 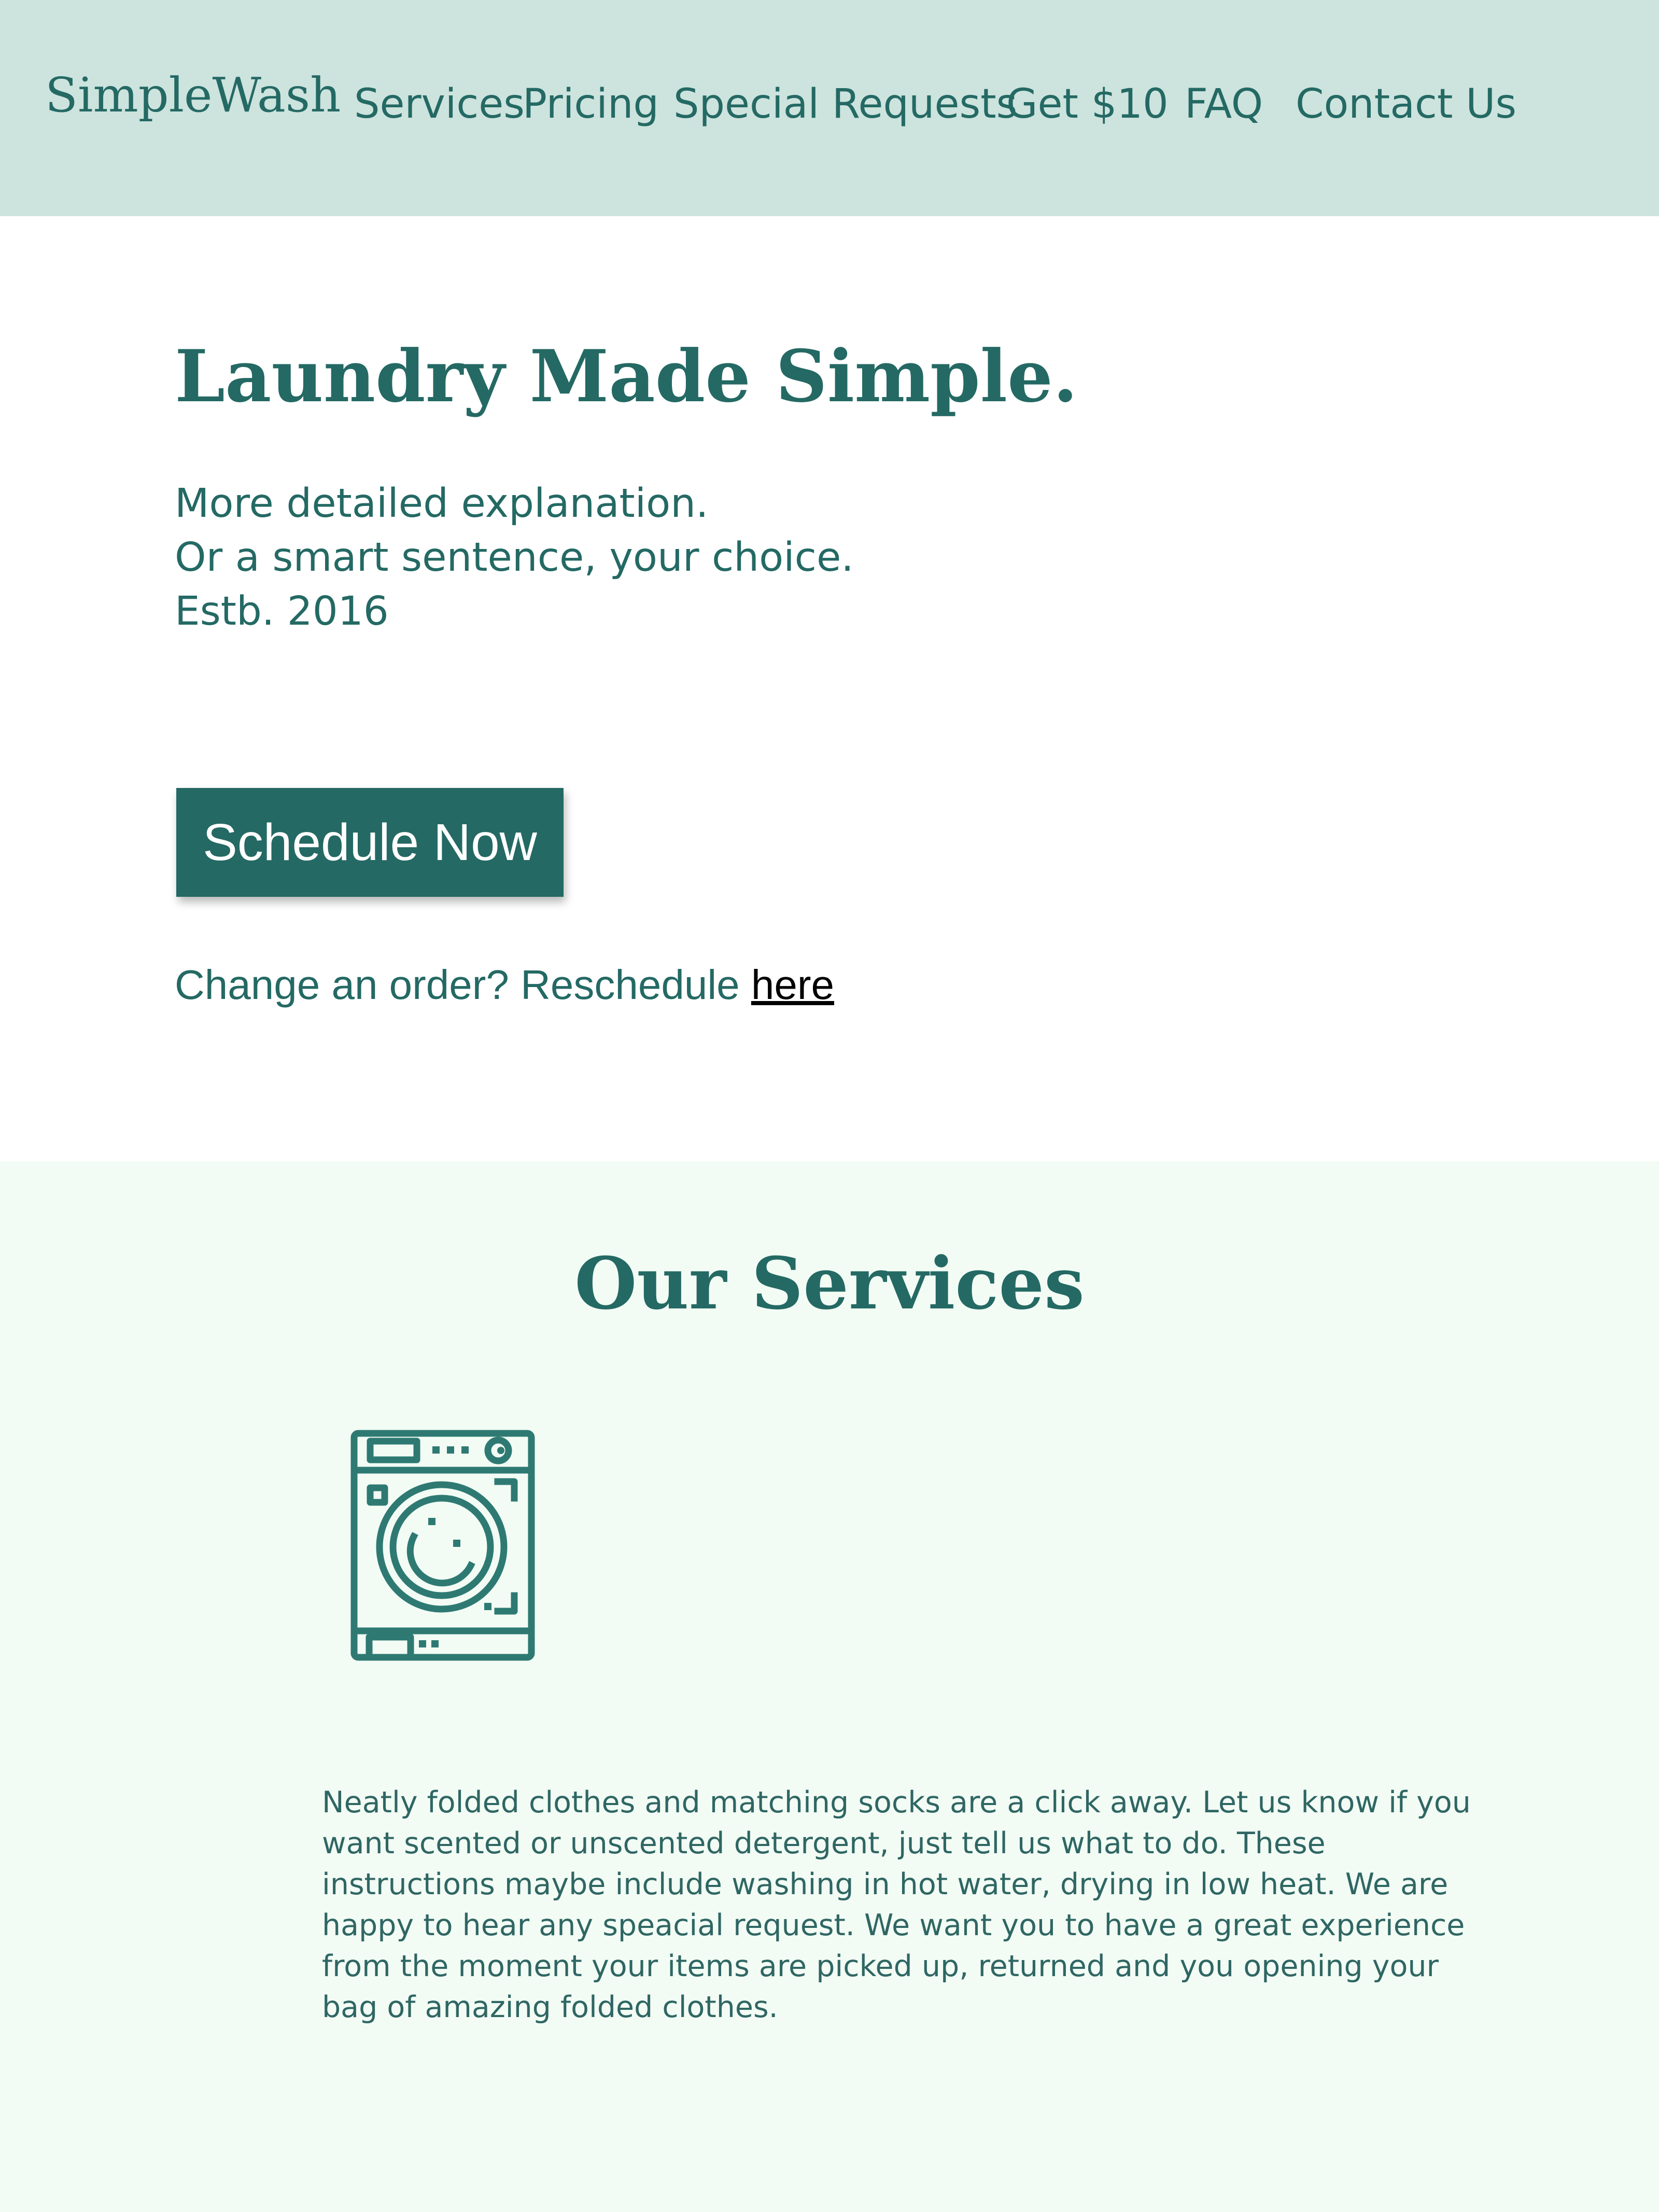 I want to click on reschedule-note: Change an order? Reschedule here, so click(x=505, y=985).